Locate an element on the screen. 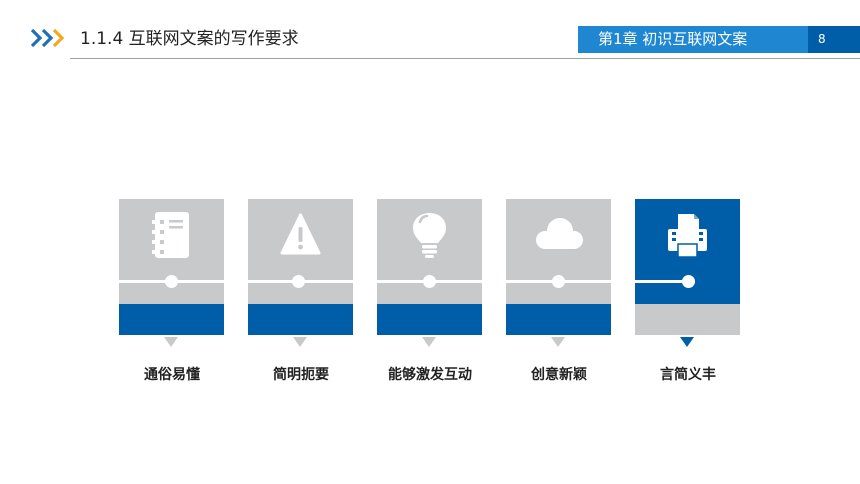 The width and height of the screenshot is (860, 484). feature-label-3: 能够激发互动 is located at coordinates (430, 375).